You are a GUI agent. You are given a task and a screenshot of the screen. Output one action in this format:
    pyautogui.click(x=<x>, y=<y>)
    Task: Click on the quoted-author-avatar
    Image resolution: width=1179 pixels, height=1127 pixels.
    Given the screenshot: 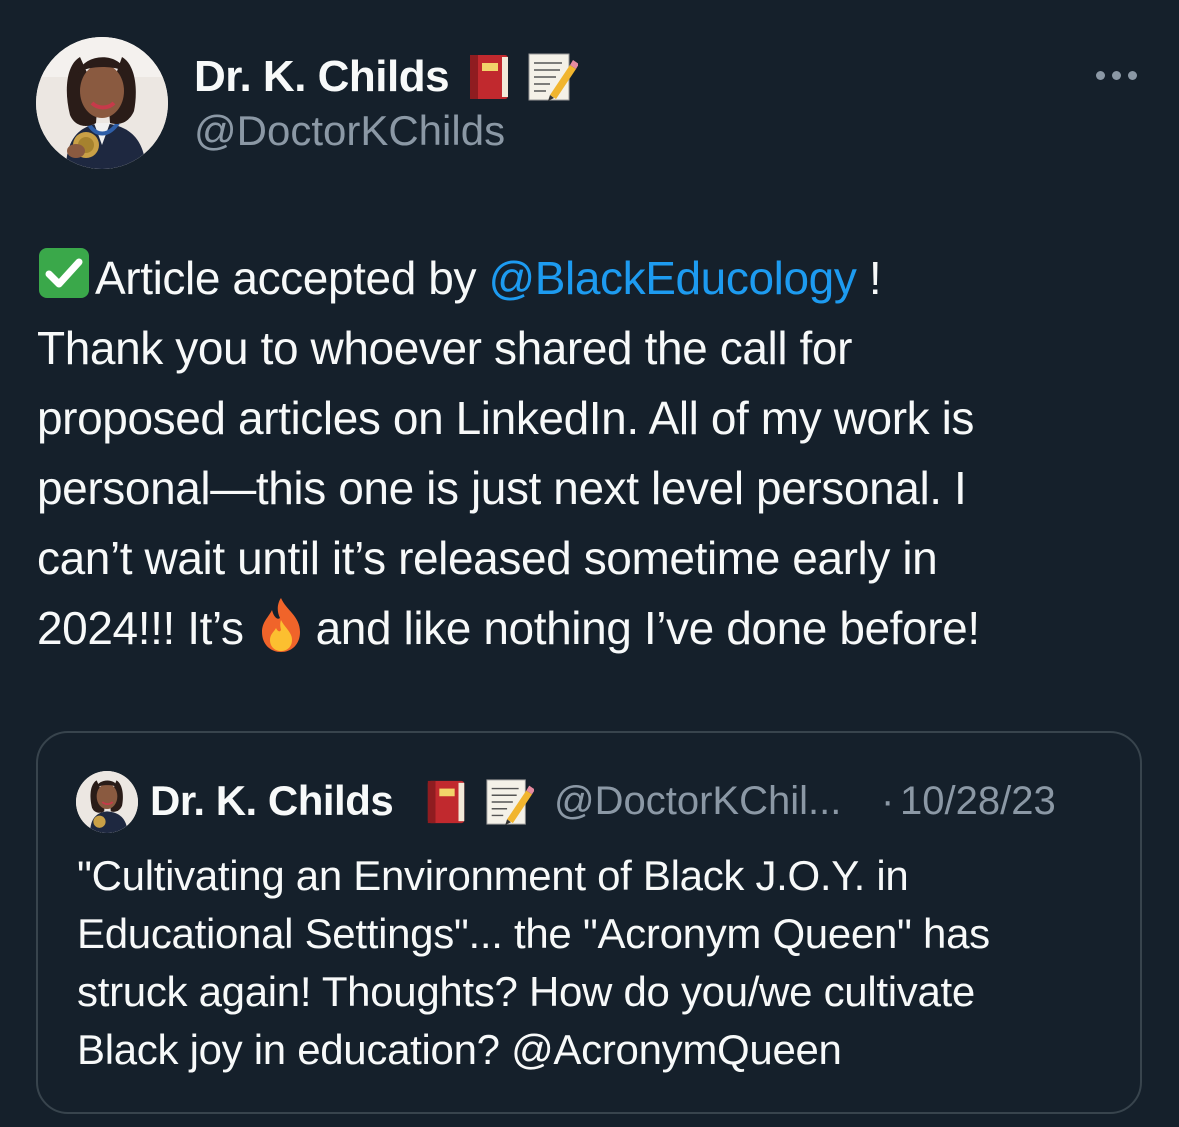 What is the action you would take?
    pyautogui.click(x=107, y=802)
    